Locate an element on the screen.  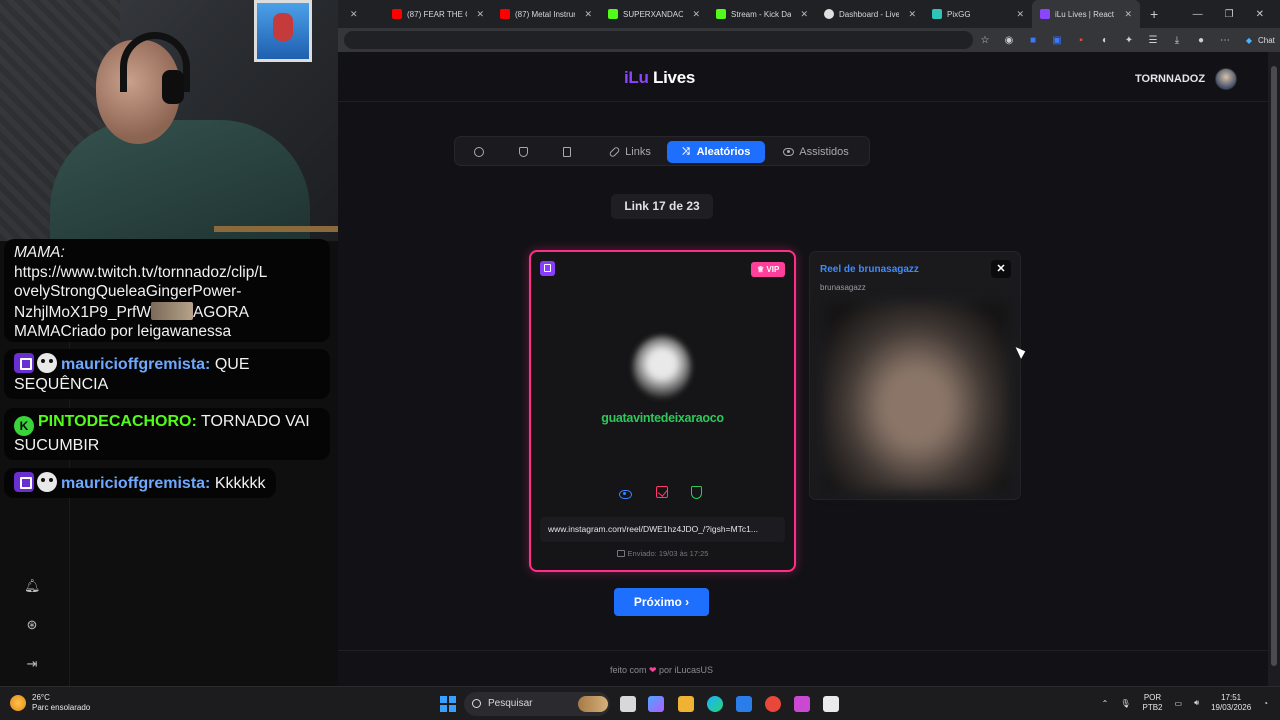
tab-aleatorios: ⤨ Aleatórios is located at coordinates (716, 152).